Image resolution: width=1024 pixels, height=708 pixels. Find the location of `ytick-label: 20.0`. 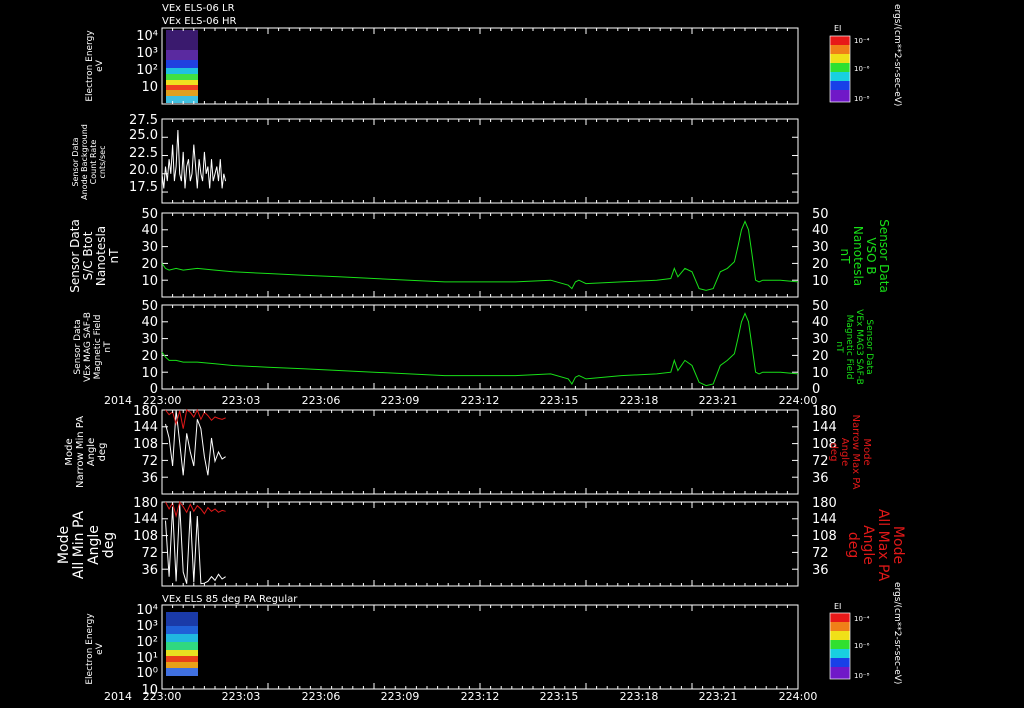

ytick-label: 20.0 is located at coordinates (143, 170).